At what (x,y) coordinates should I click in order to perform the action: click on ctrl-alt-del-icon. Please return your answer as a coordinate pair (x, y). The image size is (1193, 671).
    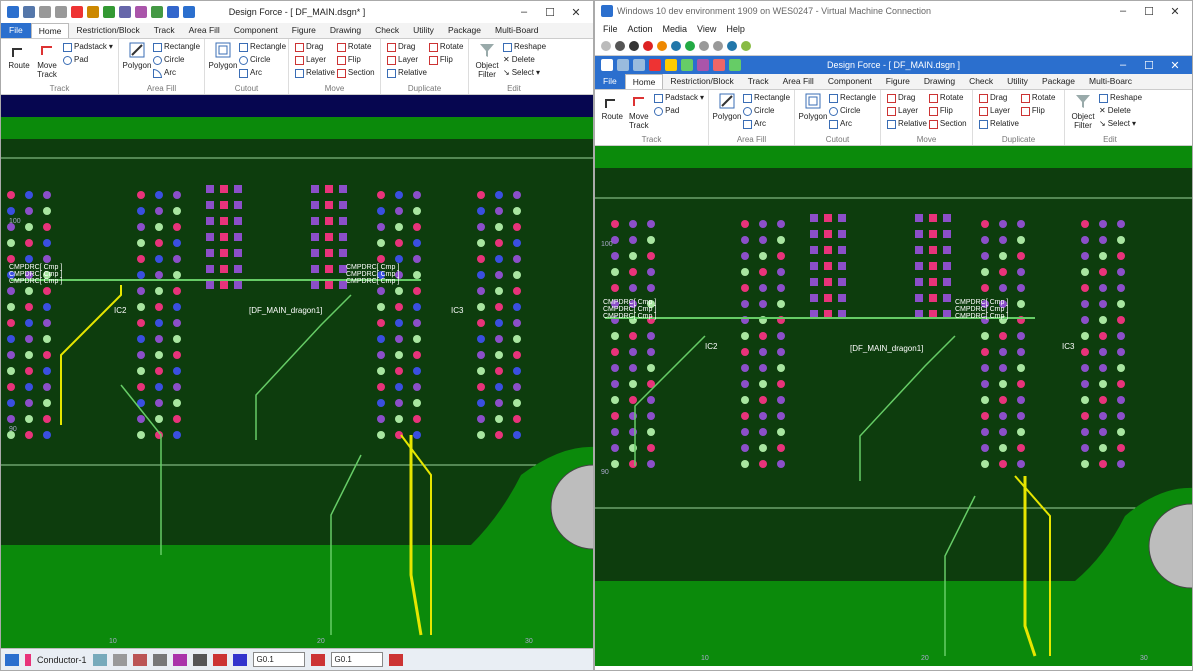
    Looking at the image, I should click on (606, 46).